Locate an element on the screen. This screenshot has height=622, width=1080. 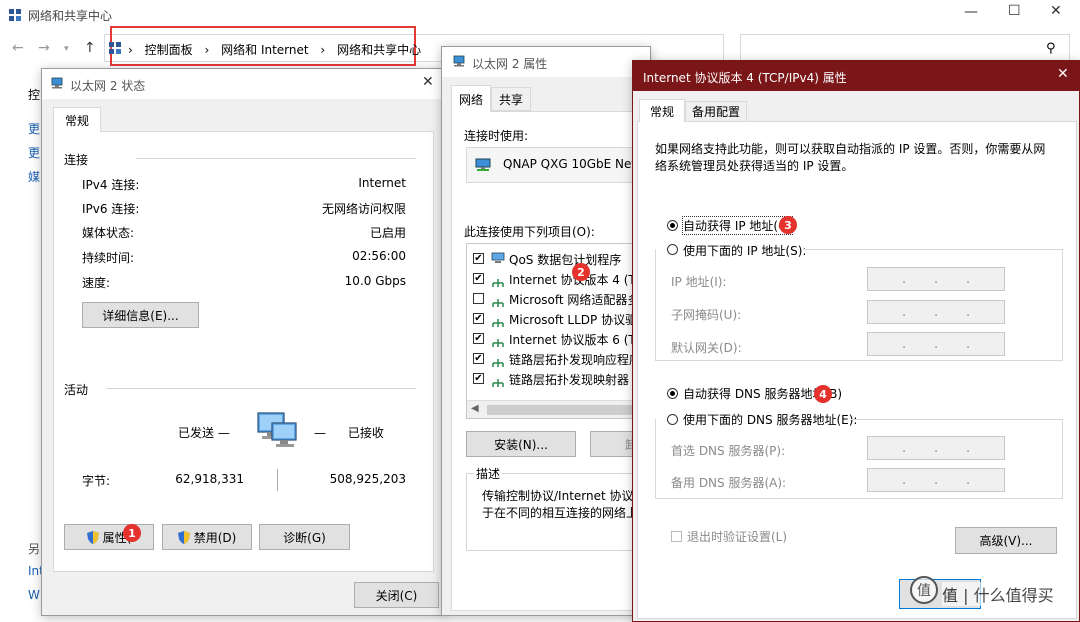
item-checkbox is located at coordinates (478, 298).